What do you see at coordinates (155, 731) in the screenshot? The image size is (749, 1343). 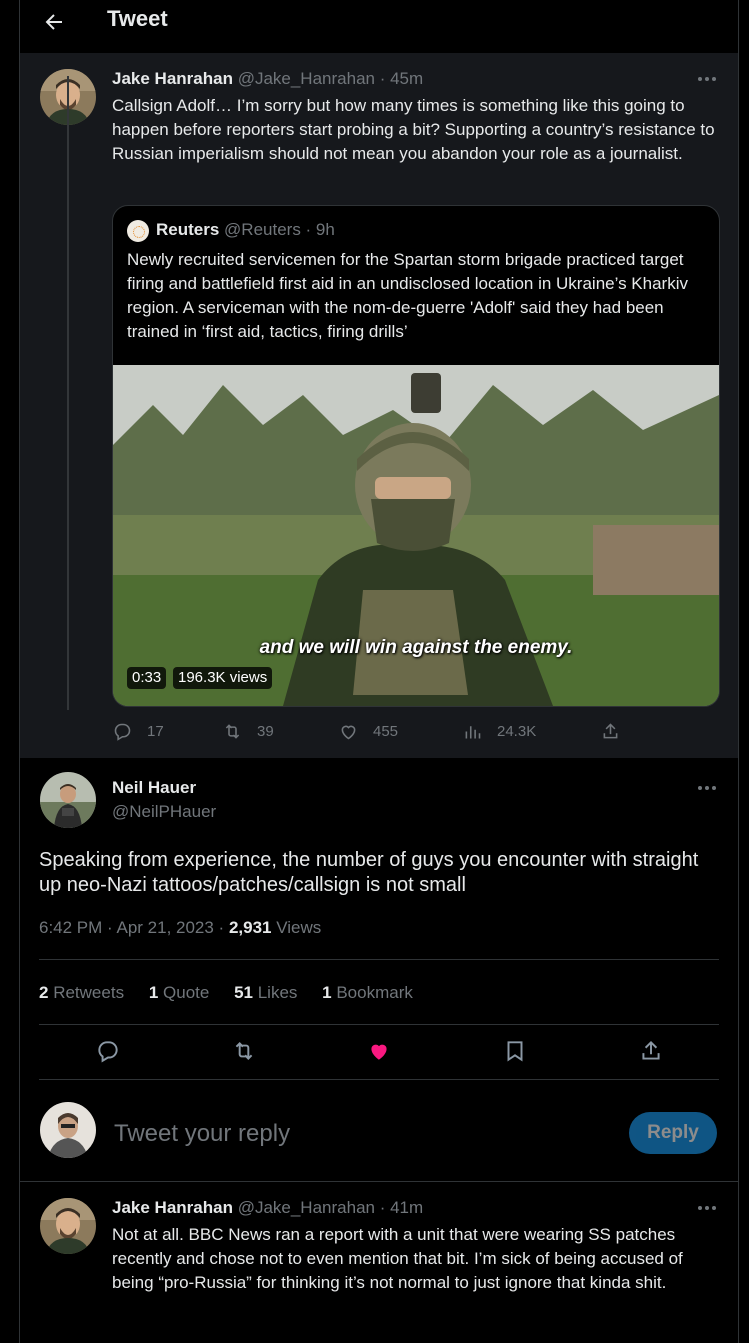 I see `reply-count: 17` at bounding box center [155, 731].